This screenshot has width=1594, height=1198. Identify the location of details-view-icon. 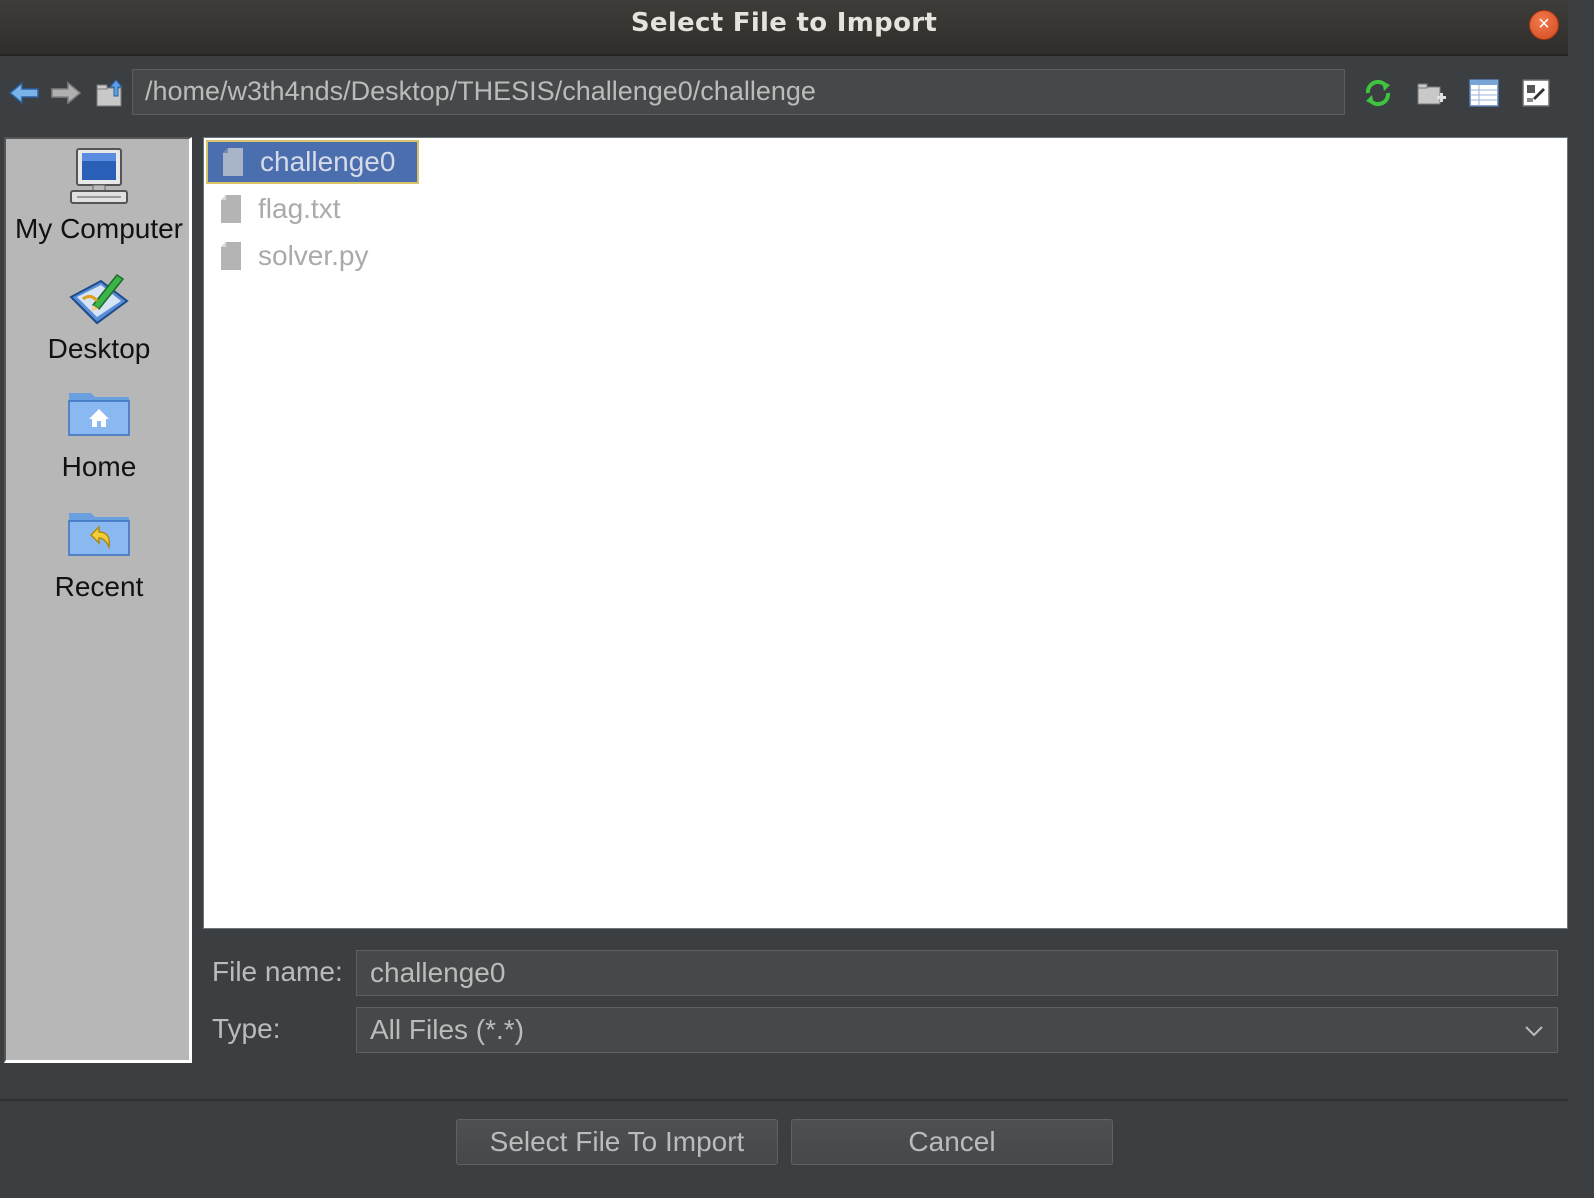
(1484, 93).